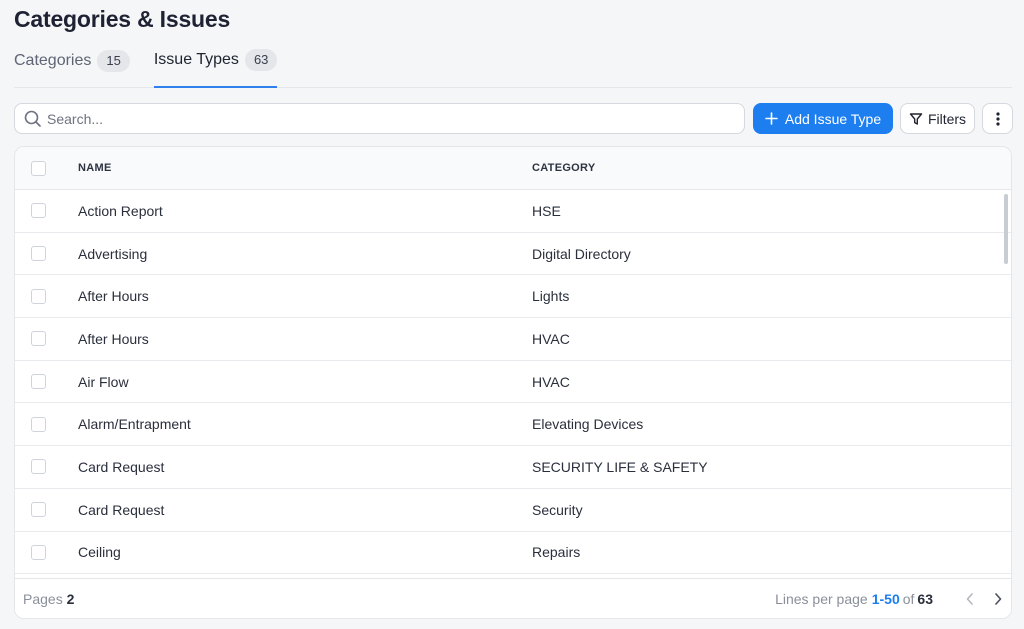 The image size is (1024, 629). I want to click on toolbar: Add Issue Type Filters, so click(513, 118).